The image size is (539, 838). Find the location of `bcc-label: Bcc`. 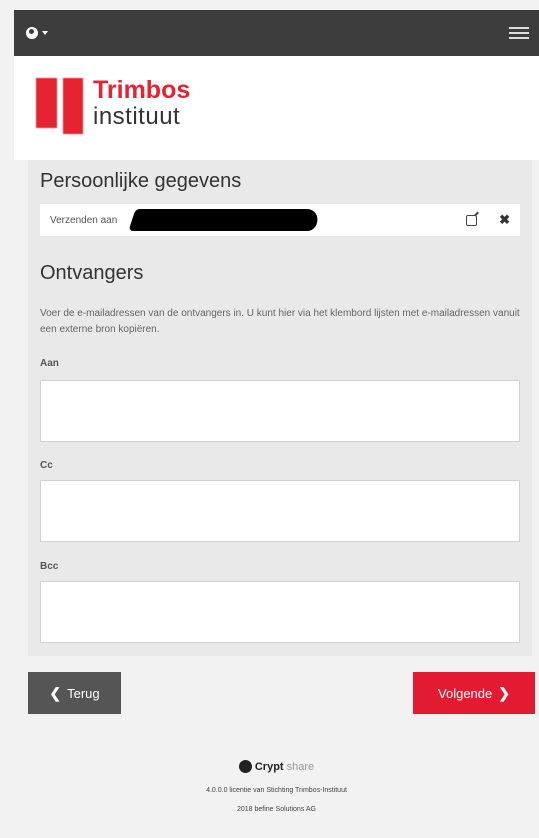

bcc-label: Bcc is located at coordinates (49, 566).